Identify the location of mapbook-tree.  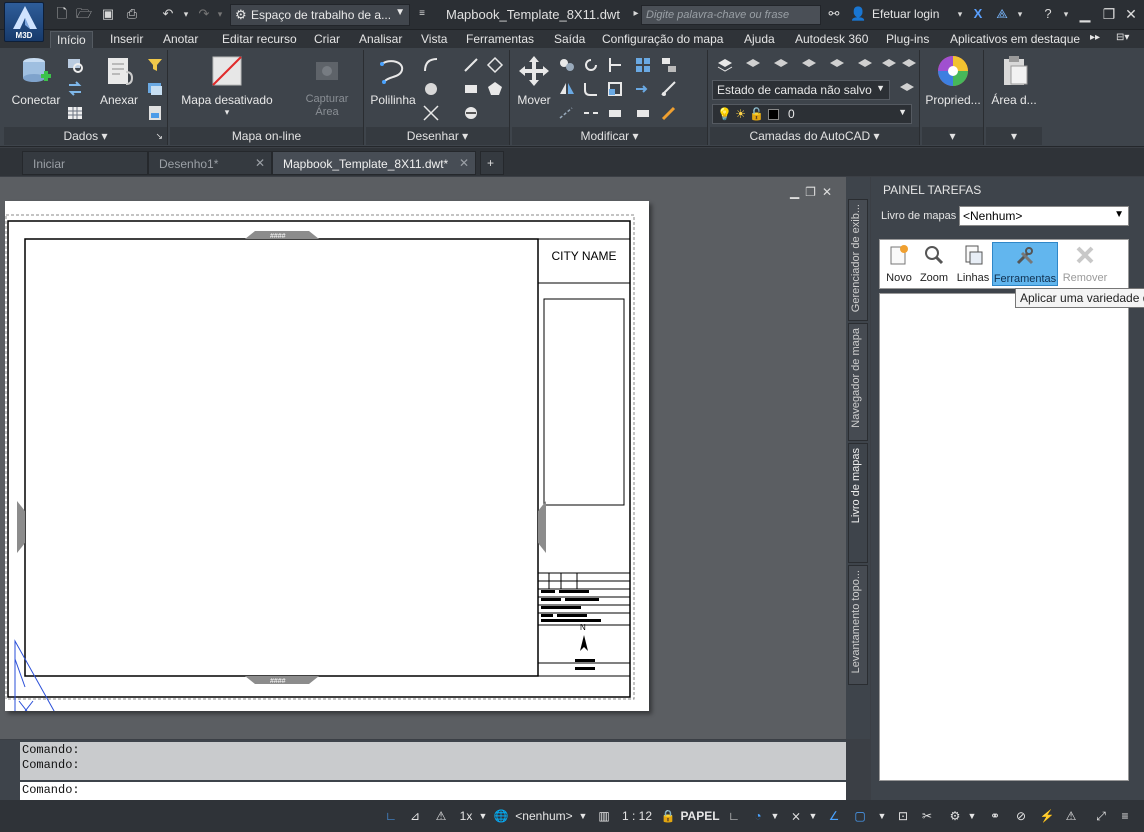
(1004, 537).